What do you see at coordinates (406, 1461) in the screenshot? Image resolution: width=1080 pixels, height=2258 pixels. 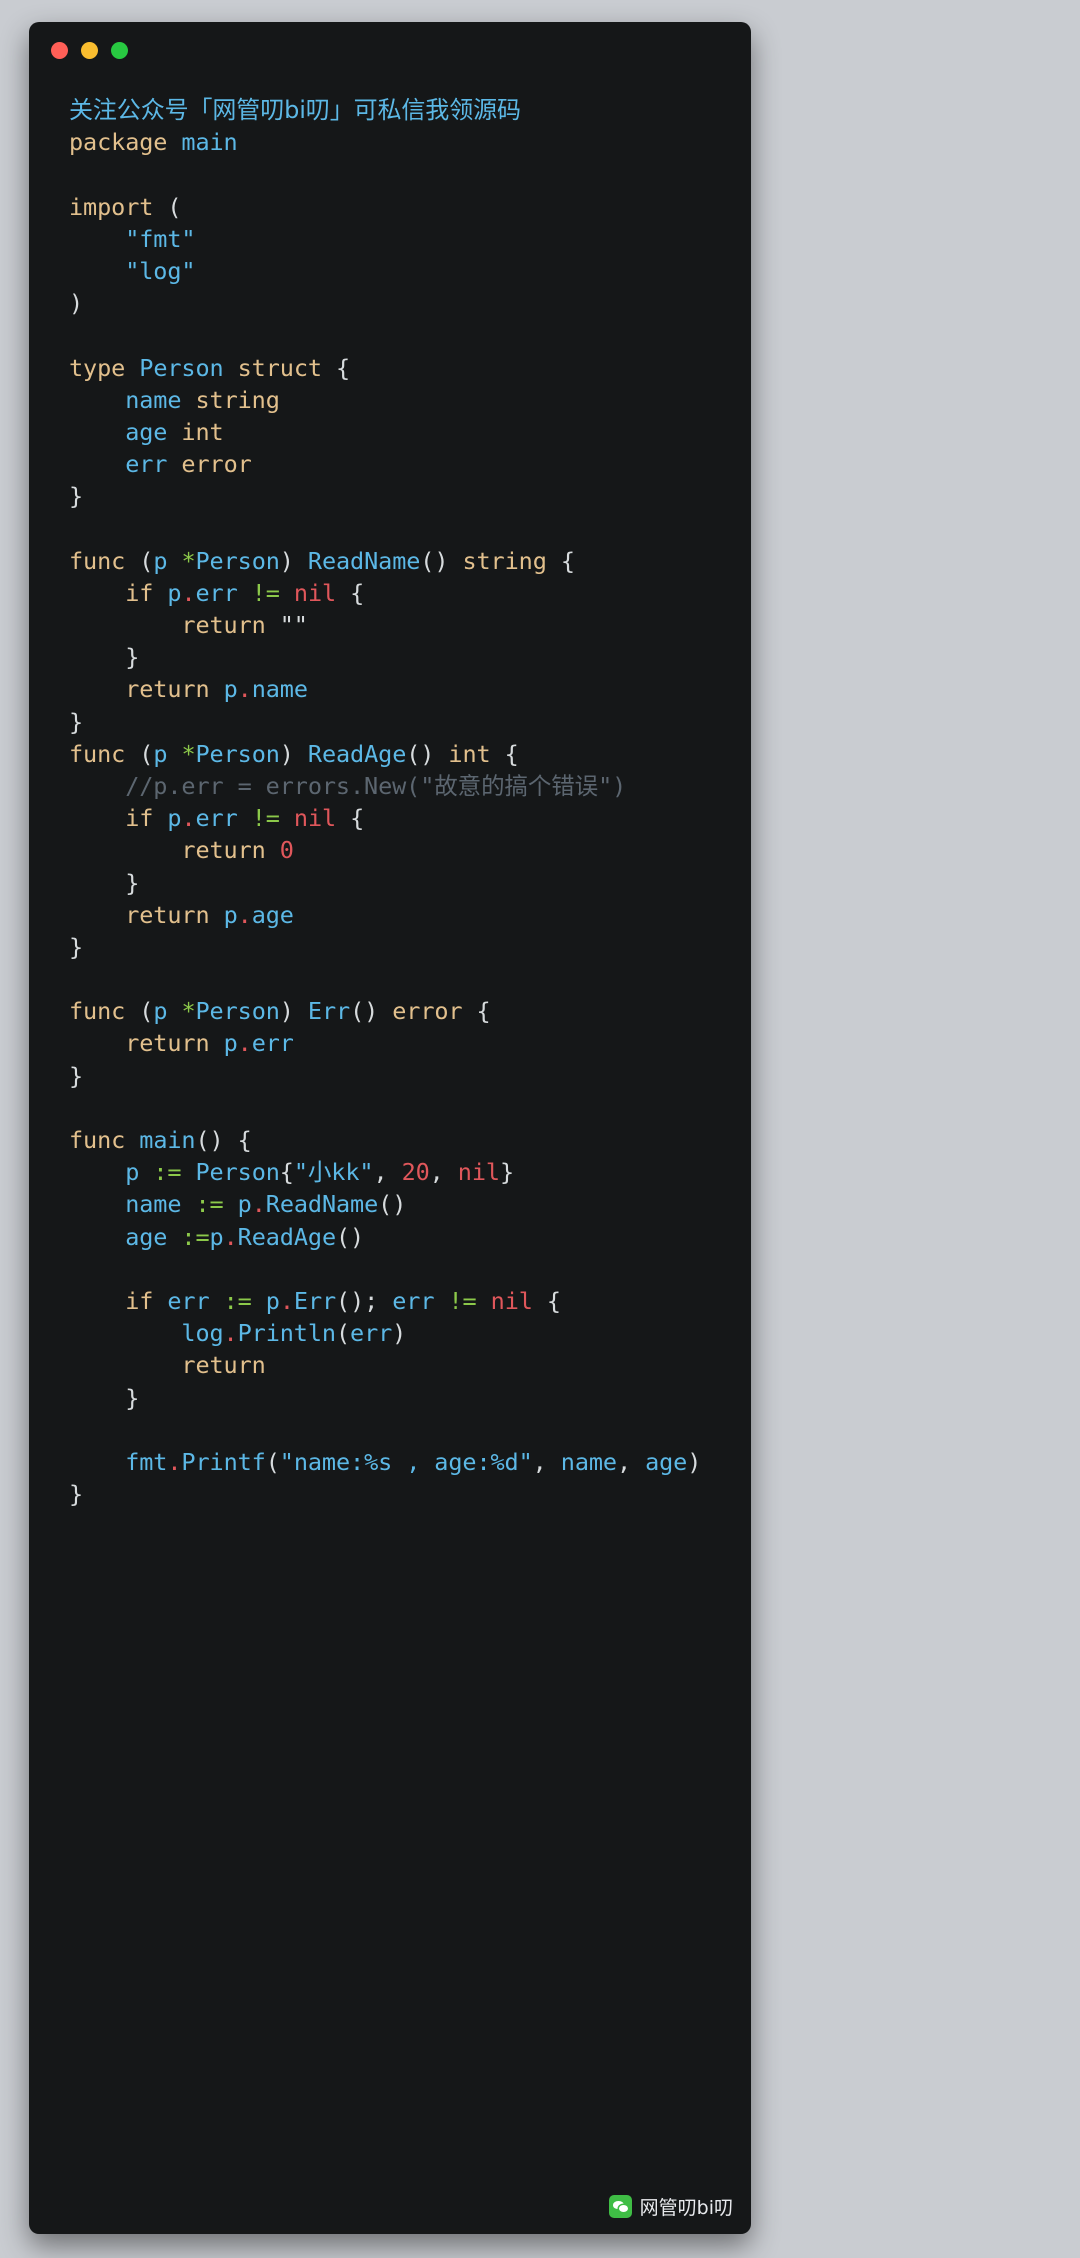 I see `code-token: "name:%s , age:%d"` at bounding box center [406, 1461].